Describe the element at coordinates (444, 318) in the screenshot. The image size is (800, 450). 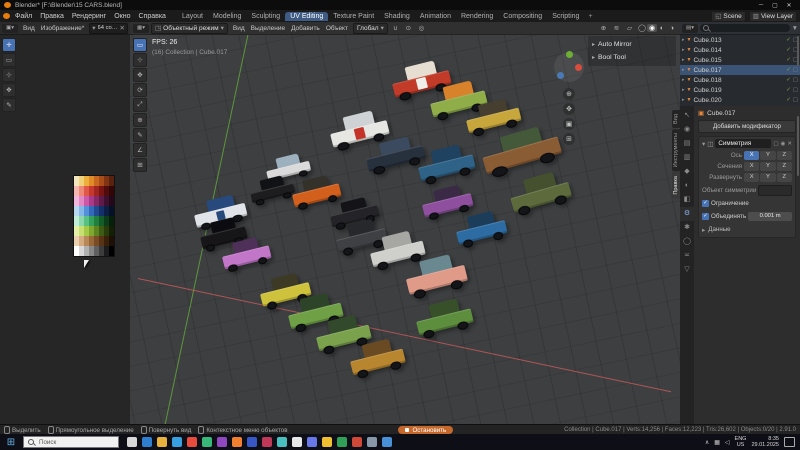
I see `car-pickup-green` at that location.